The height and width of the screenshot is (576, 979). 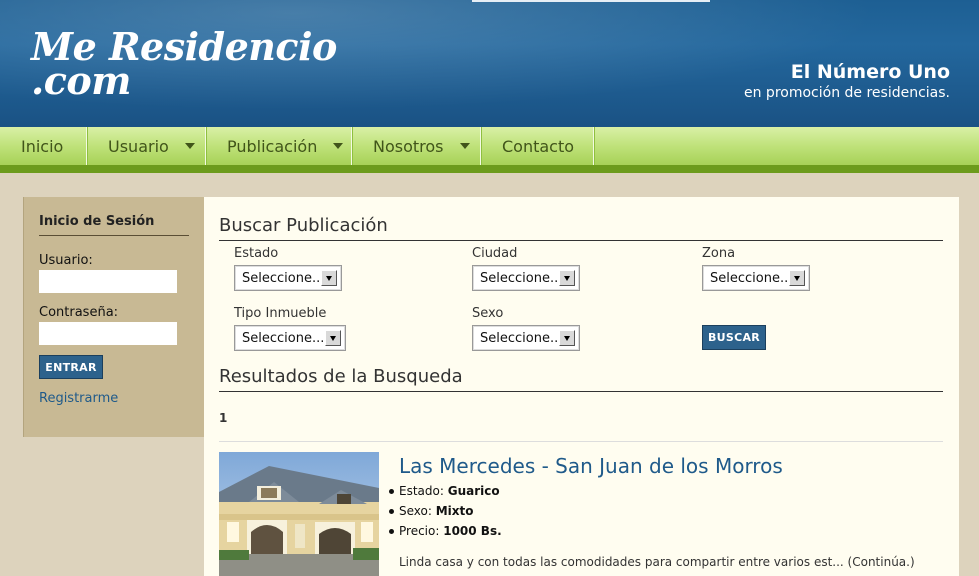 I want to click on password-input, so click(x=108, y=333).